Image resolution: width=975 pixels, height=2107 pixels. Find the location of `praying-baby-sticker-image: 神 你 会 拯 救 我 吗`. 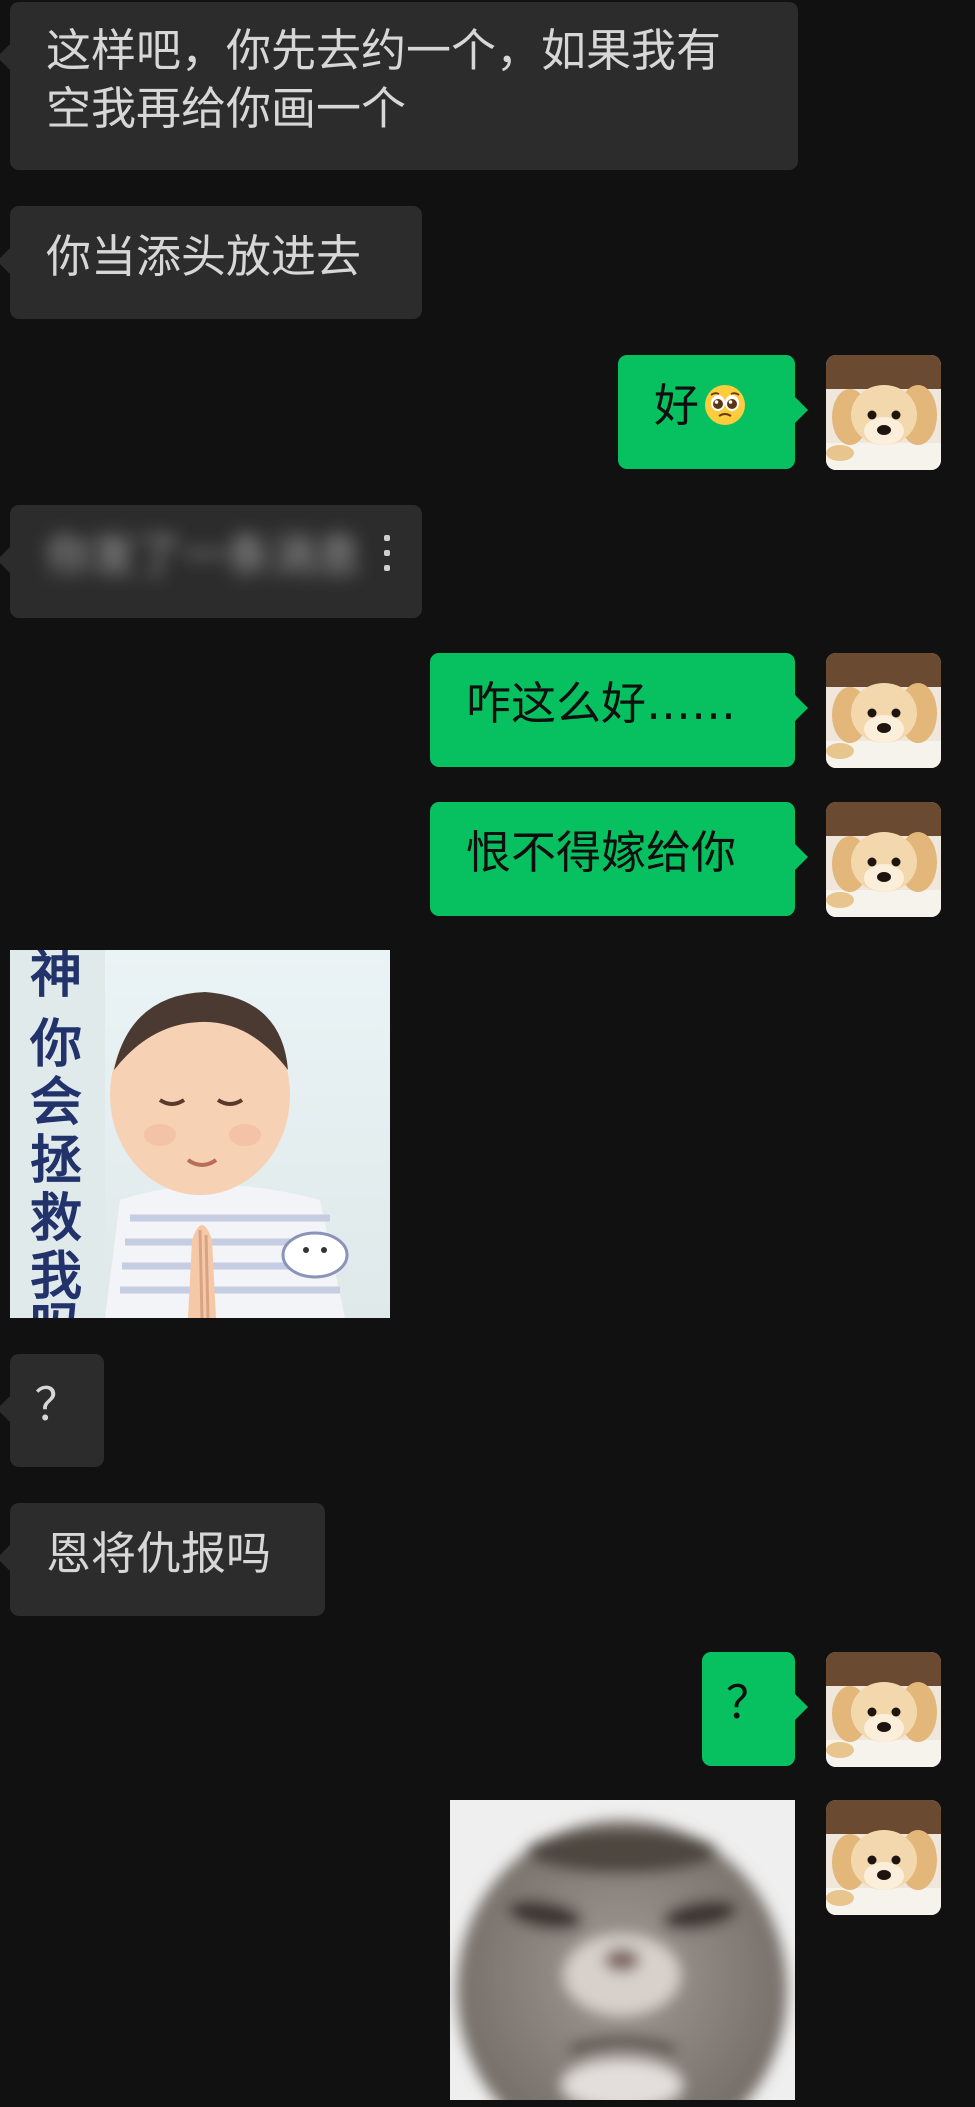

praying-baby-sticker-image: 神 你 会 拯 救 我 吗 is located at coordinates (200, 1134).